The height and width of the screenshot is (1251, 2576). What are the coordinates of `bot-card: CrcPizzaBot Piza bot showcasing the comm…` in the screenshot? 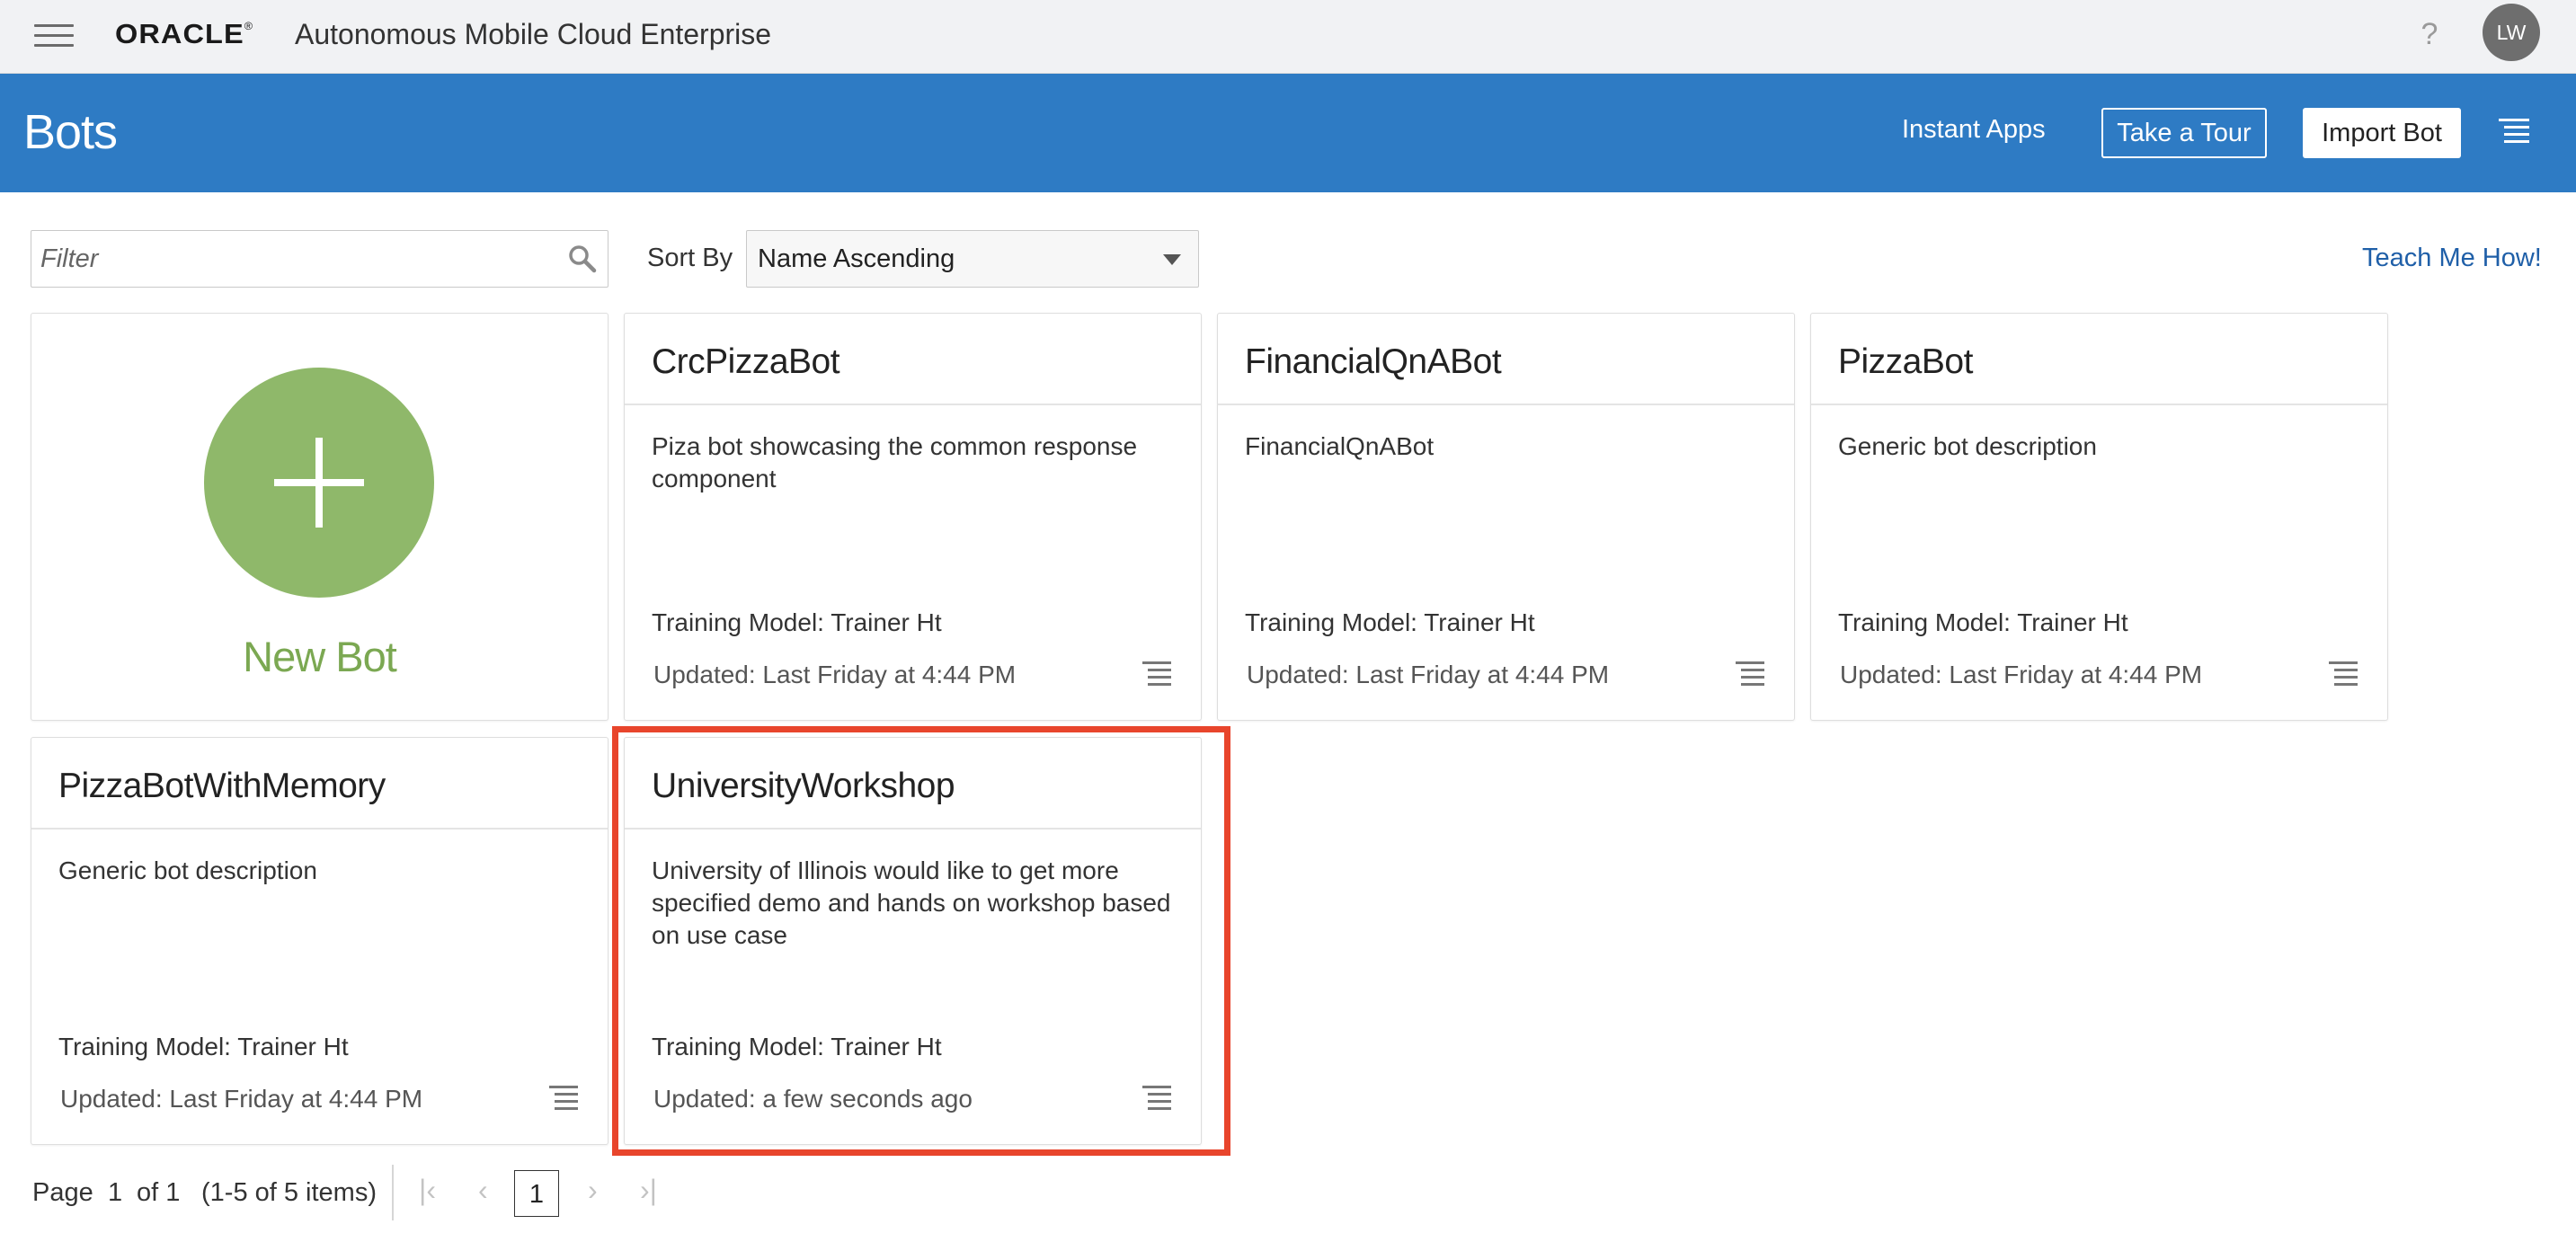 It's located at (913, 517).